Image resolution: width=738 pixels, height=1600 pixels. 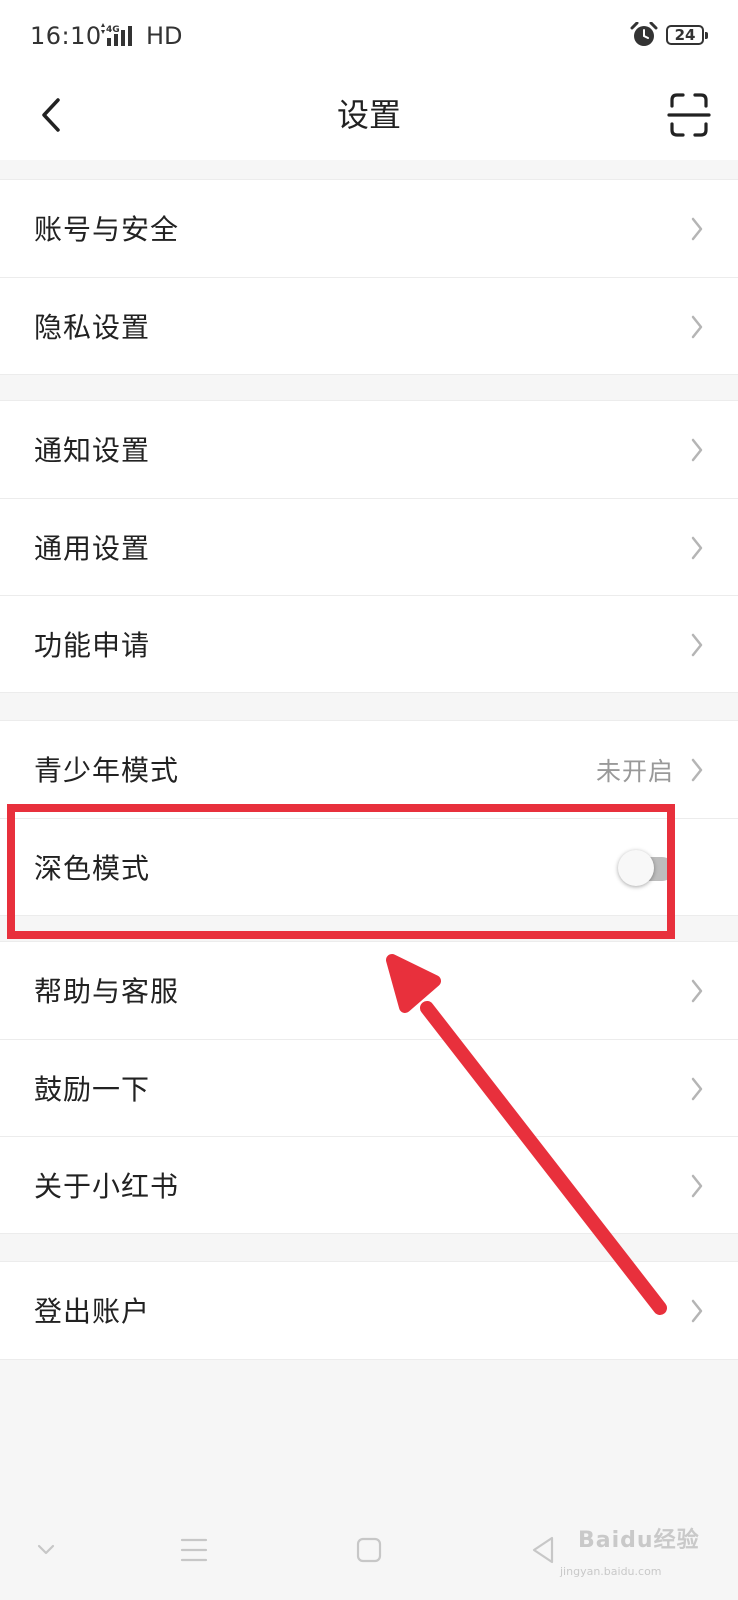 What do you see at coordinates (636, 868) in the screenshot?
I see `toggle-knob` at bounding box center [636, 868].